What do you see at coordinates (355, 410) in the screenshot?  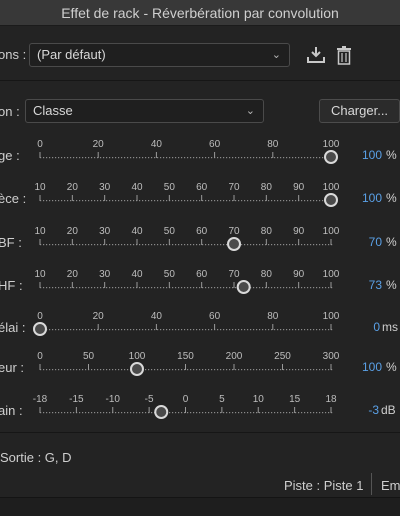 I see `slider-value: -3` at bounding box center [355, 410].